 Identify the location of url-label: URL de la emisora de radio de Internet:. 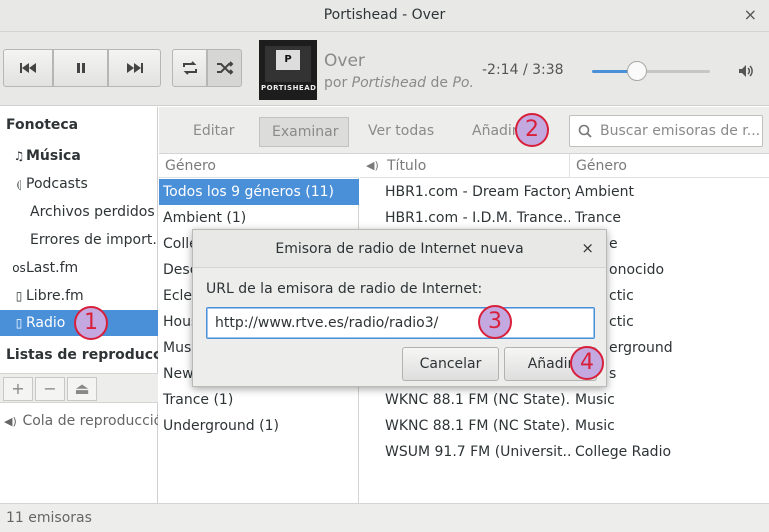
(344, 289).